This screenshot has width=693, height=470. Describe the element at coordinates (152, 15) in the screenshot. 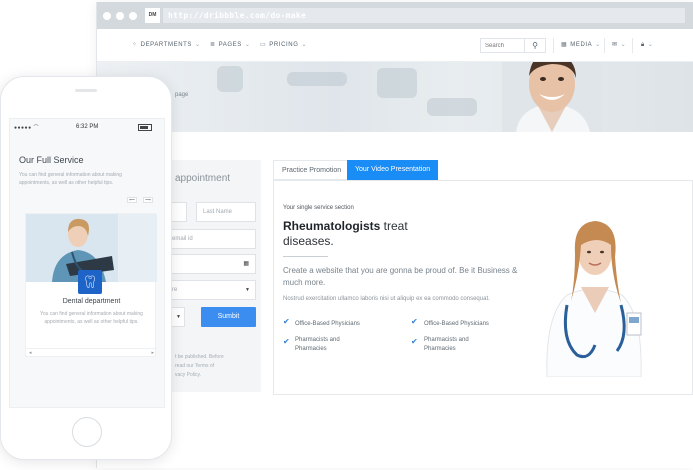

I see `site-logo: DM` at that location.